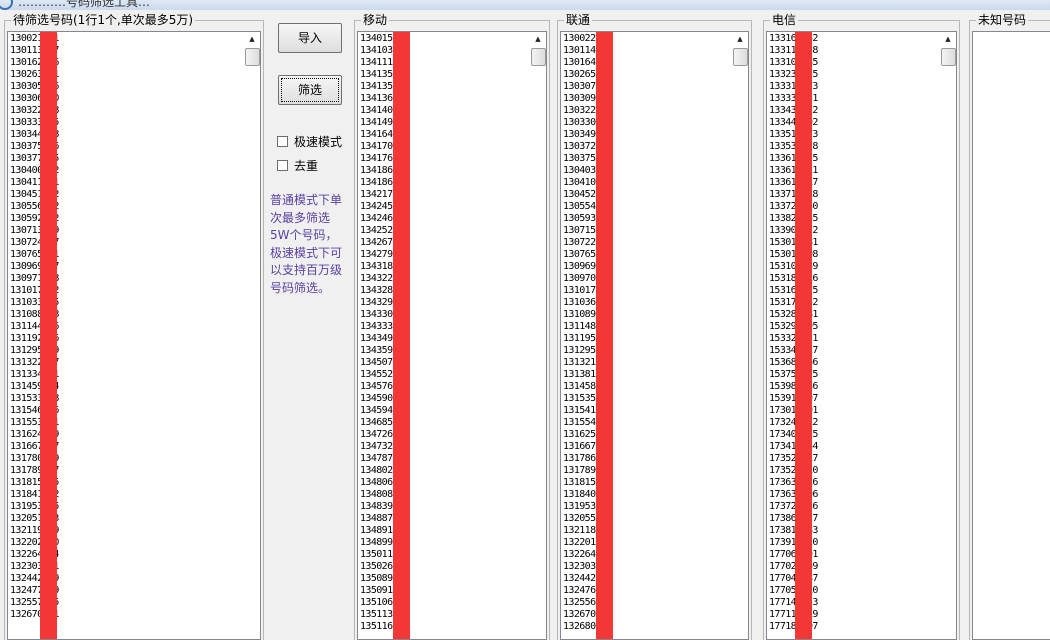 Image resolution: width=1050 pixels, height=640 pixels. Describe the element at coordinates (310, 90) in the screenshot. I see `filter-button: 筛选` at that location.